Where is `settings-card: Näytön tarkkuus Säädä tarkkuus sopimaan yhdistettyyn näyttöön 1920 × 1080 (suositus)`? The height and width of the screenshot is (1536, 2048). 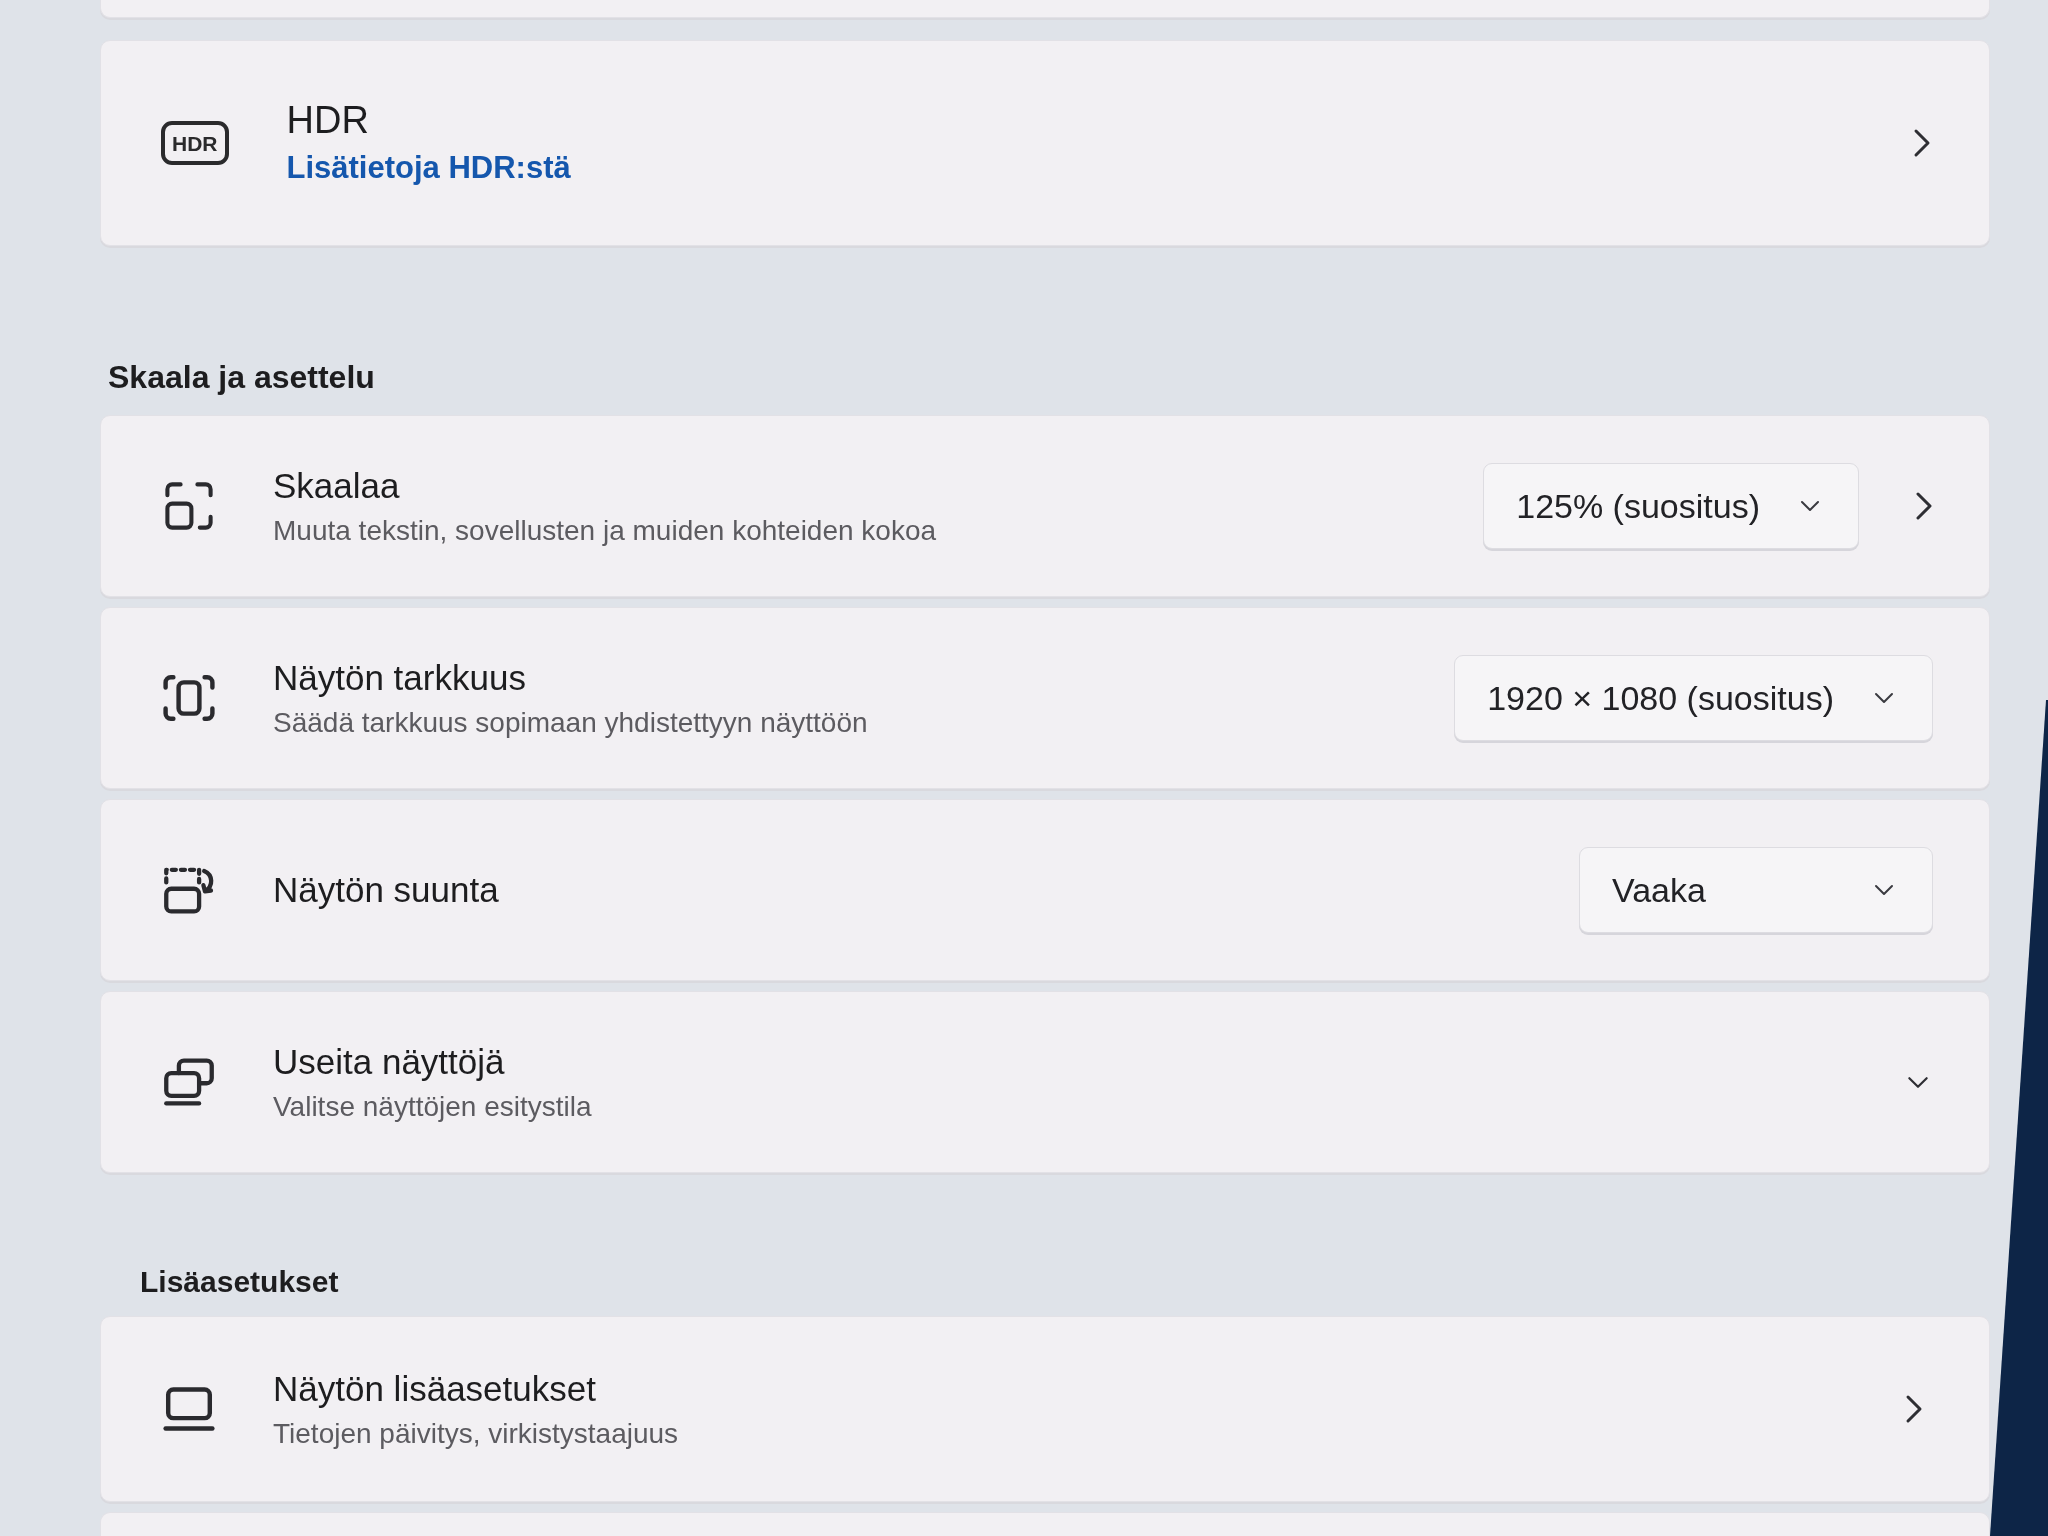 settings-card: Näytön tarkkuus Säädä tarkkuus sopimaan yhdistettyyn näyttöön 1920 × 1080 (suositus) is located at coordinates (1045, 698).